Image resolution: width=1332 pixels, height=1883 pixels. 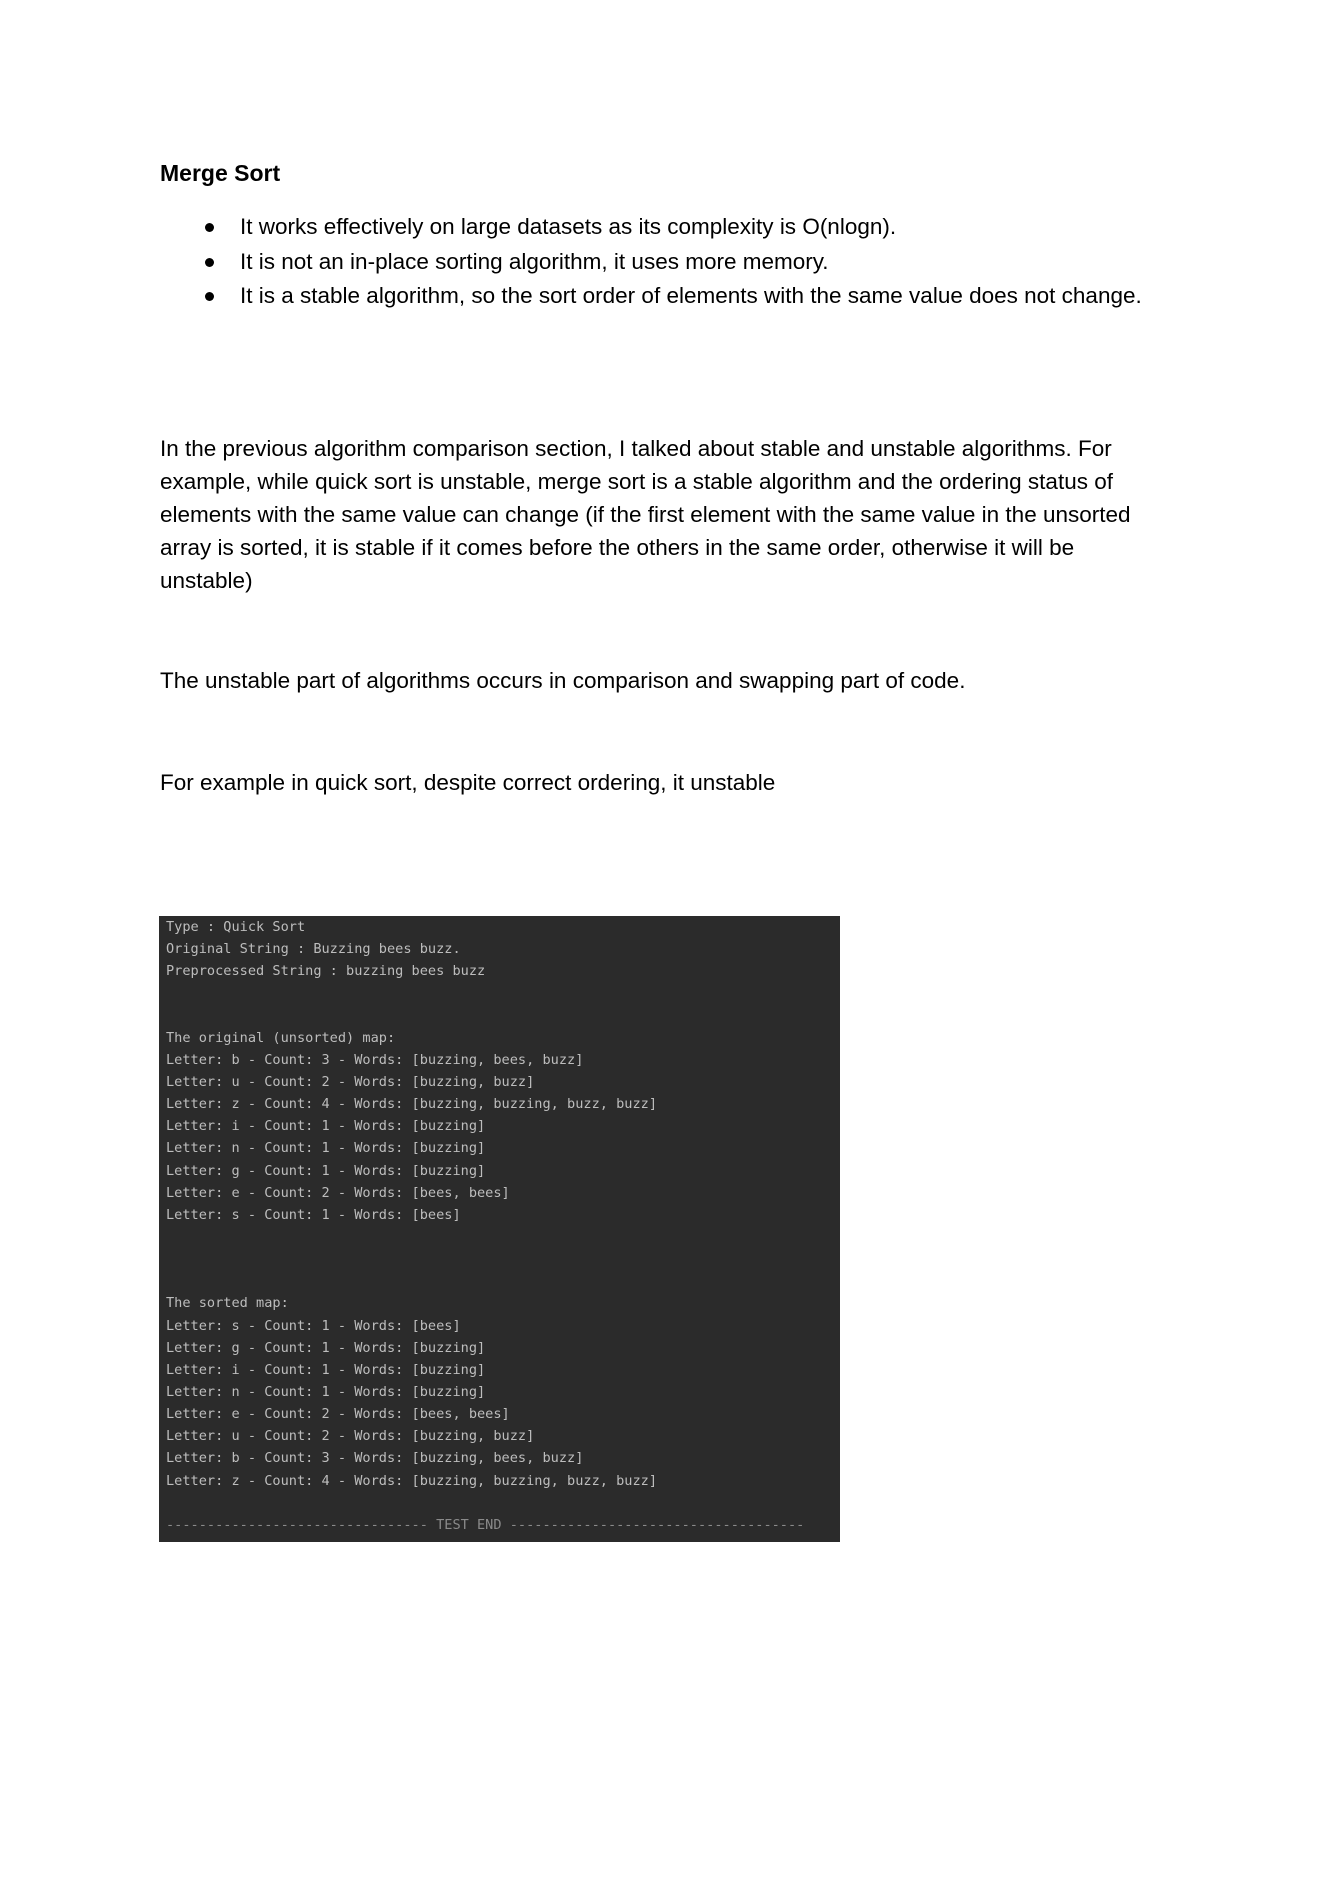 I want to click on console-line: Preprocessed String : buzzing bees buzz, so click(x=326, y=971).